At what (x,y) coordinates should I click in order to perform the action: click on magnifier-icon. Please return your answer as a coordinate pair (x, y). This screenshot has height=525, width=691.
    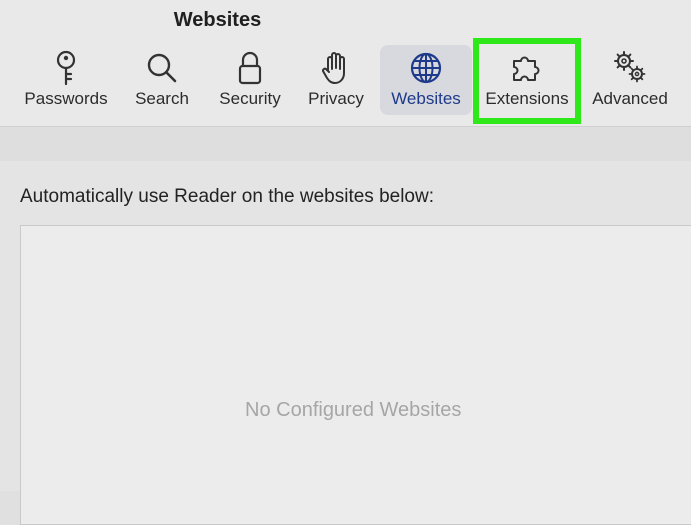
    Looking at the image, I should click on (162, 68).